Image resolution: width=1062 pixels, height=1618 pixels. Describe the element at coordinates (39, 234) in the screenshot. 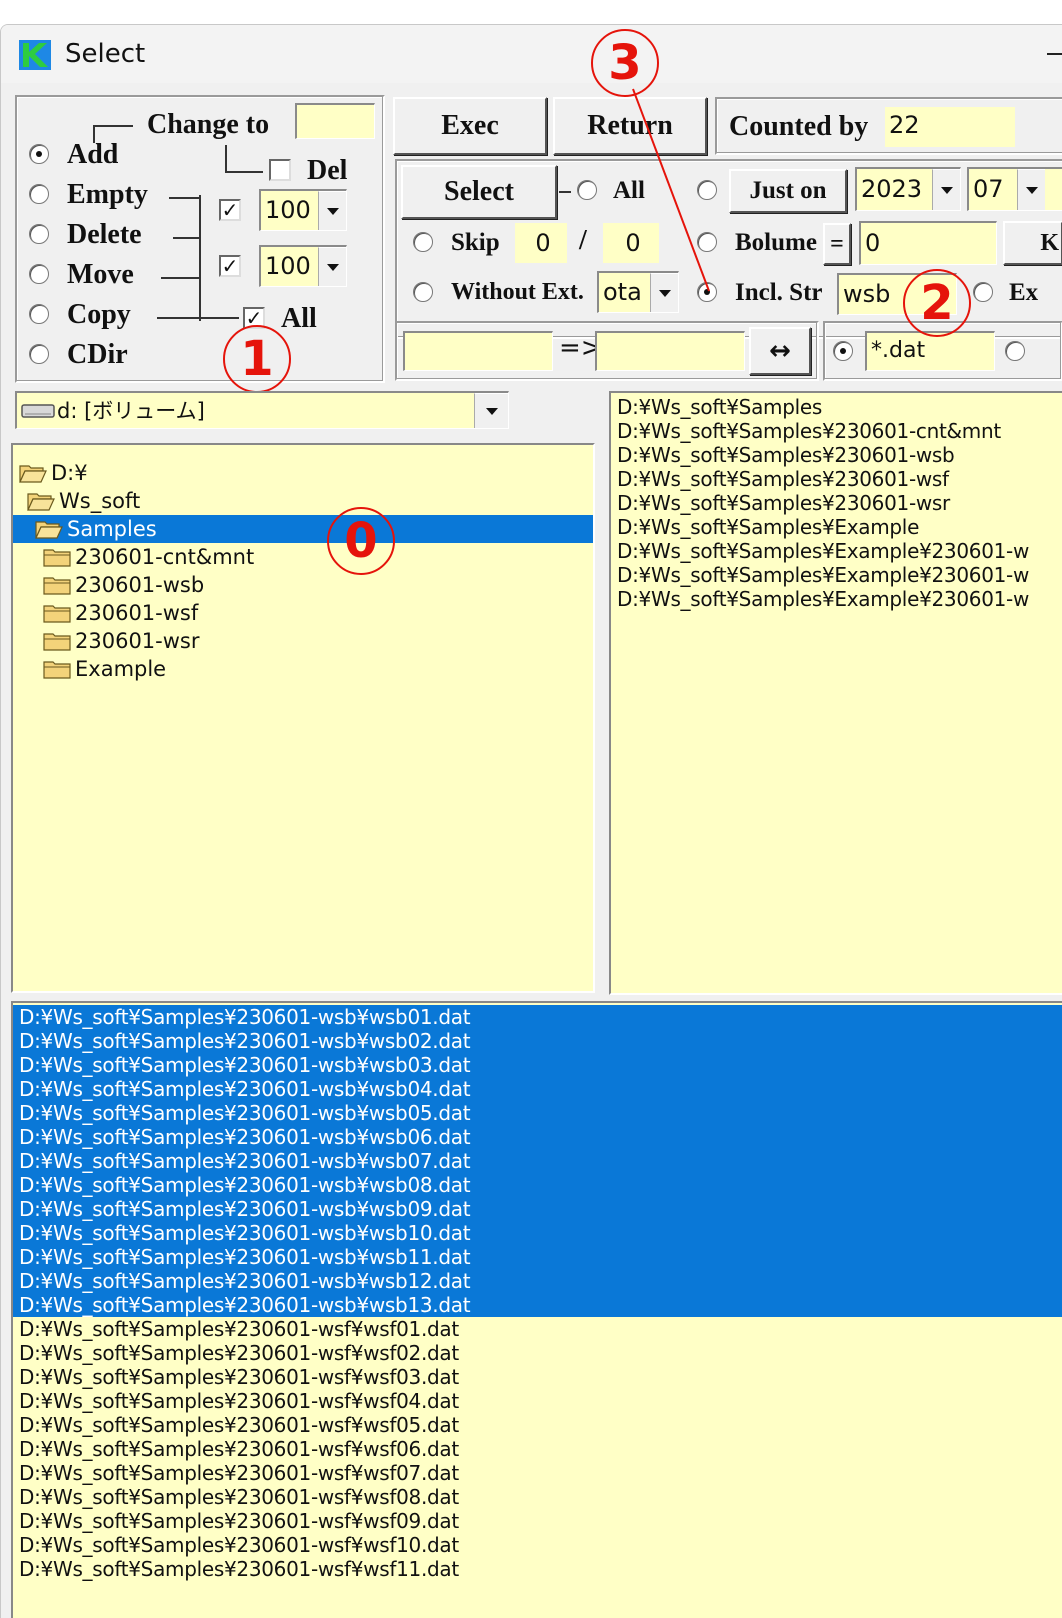

I see `op-radio-delete` at that location.